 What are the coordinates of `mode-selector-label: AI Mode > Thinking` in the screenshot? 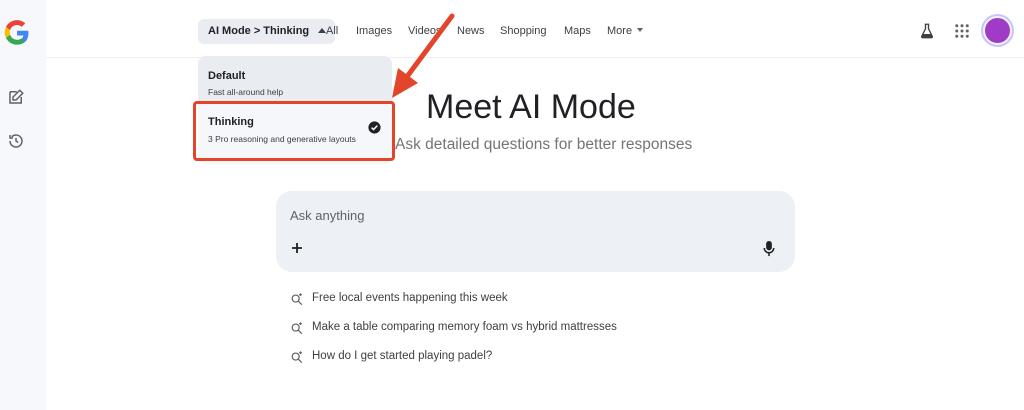 It's located at (259, 31).